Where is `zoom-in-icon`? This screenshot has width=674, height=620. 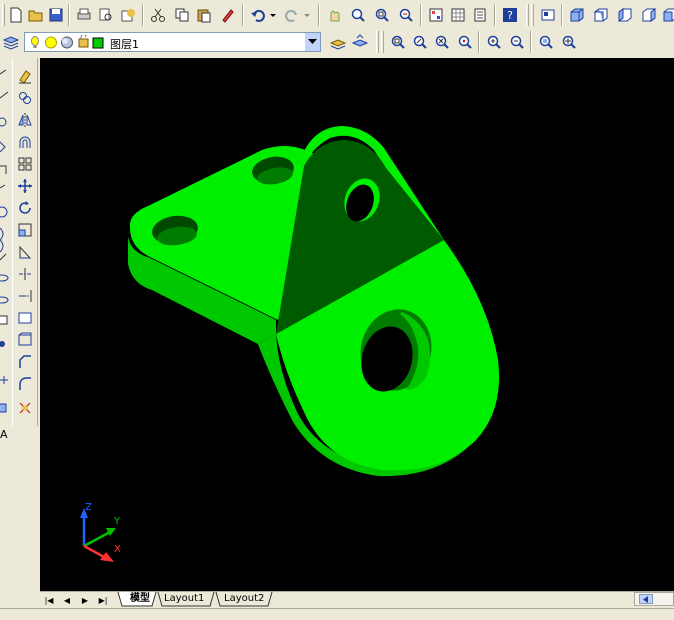 zoom-in-icon is located at coordinates (494, 42).